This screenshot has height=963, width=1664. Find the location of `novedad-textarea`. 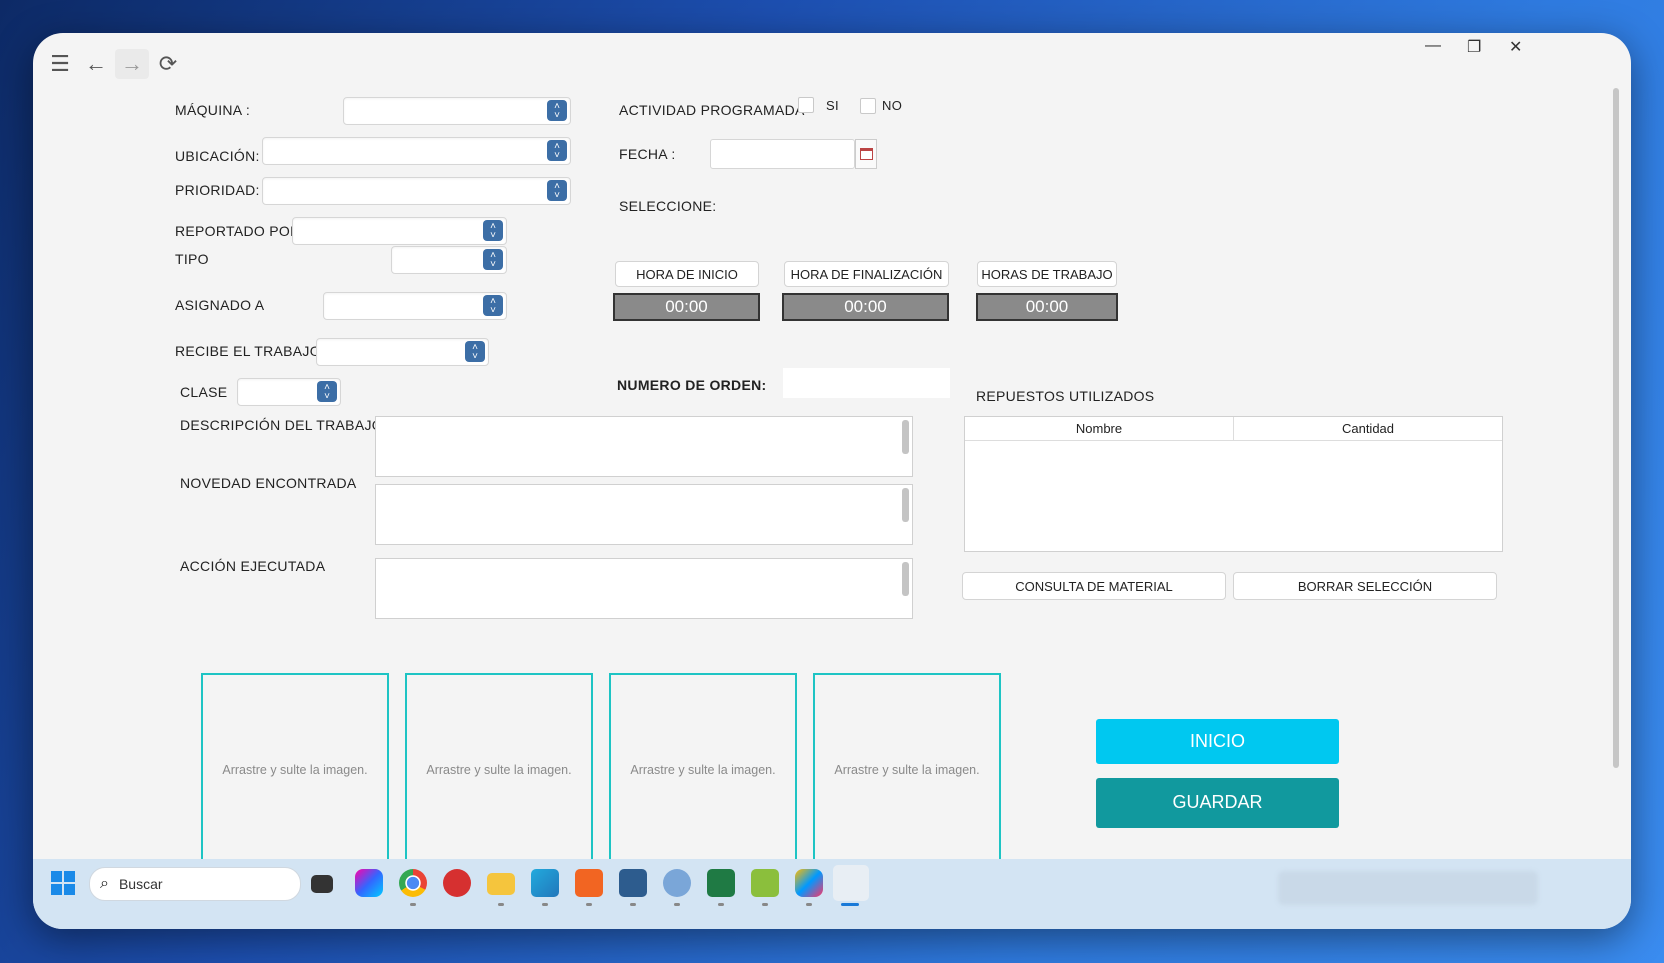

novedad-textarea is located at coordinates (644, 514).